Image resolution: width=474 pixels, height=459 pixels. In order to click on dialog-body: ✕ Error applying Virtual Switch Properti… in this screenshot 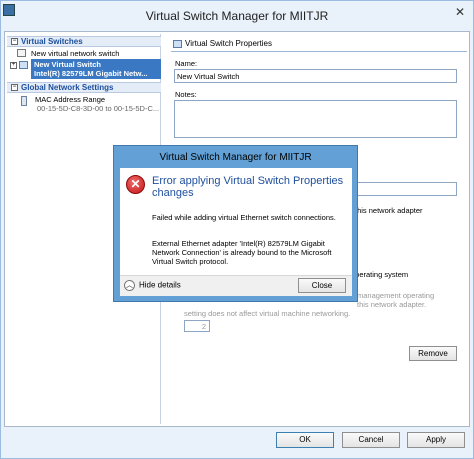, I will do `click(236, 221)`.